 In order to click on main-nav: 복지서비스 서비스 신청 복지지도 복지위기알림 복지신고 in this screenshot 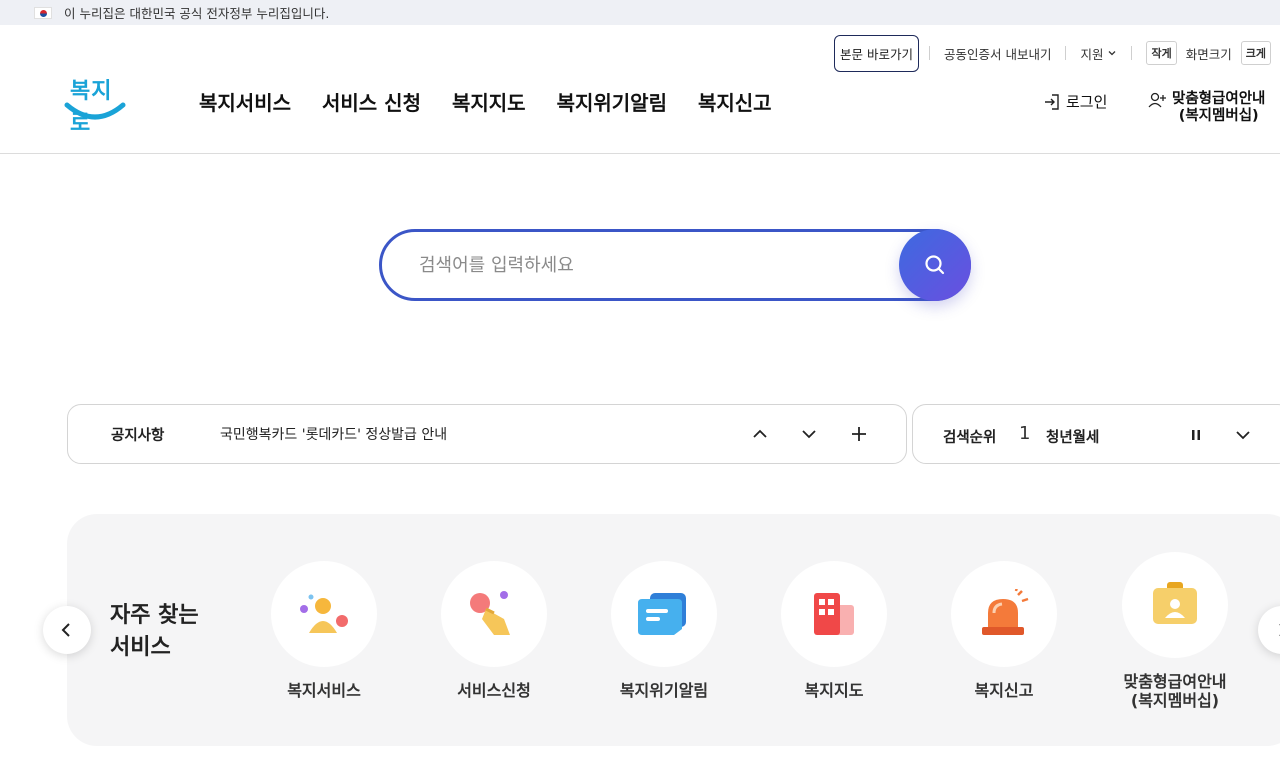, I will do `click(485, 101)`.